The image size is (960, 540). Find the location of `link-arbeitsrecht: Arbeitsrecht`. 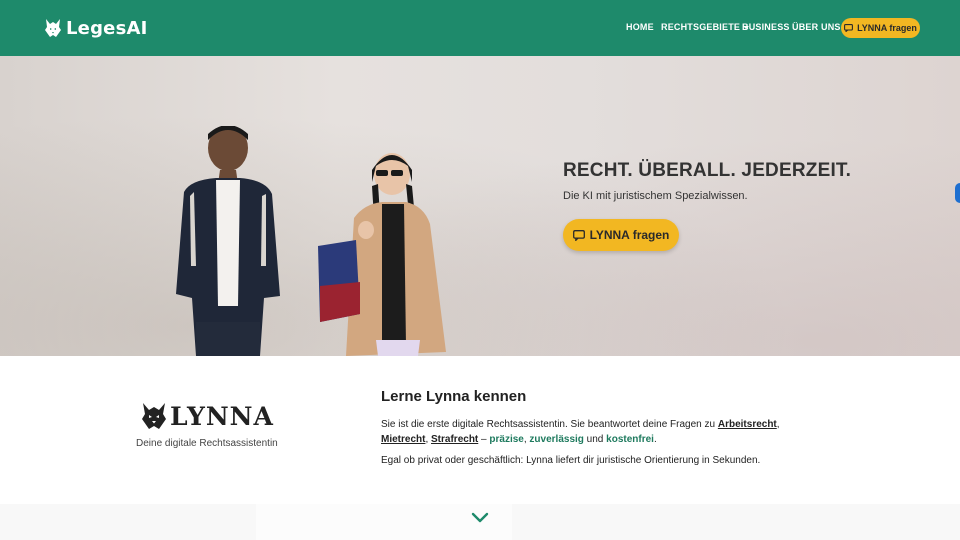

link-arbeitsrecht: Arbeitsrecht is located at coordinates (747, 424).